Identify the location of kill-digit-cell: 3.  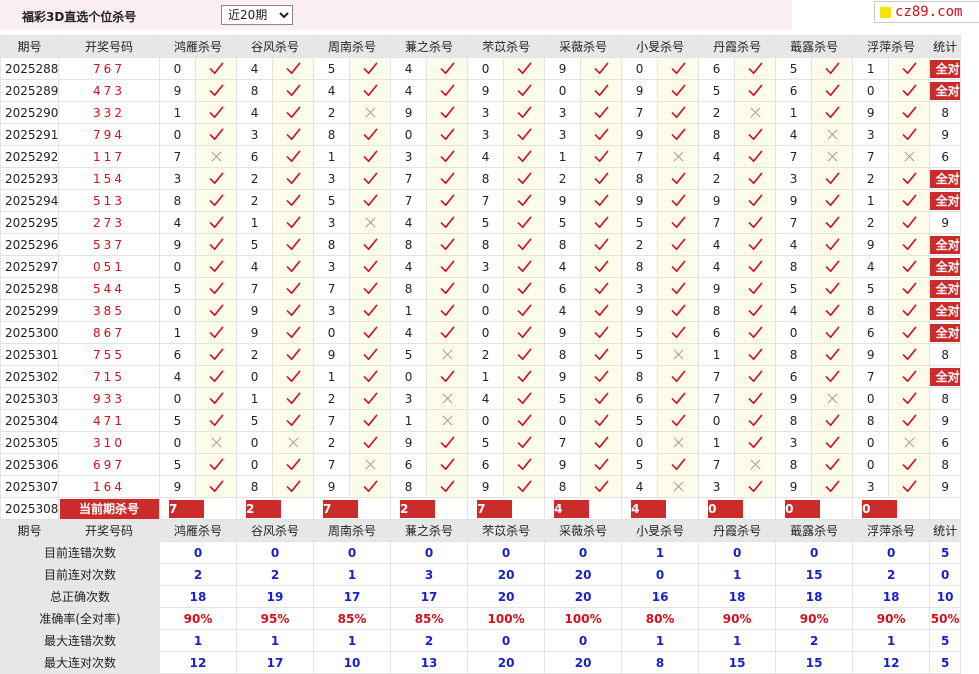
(486, 266).